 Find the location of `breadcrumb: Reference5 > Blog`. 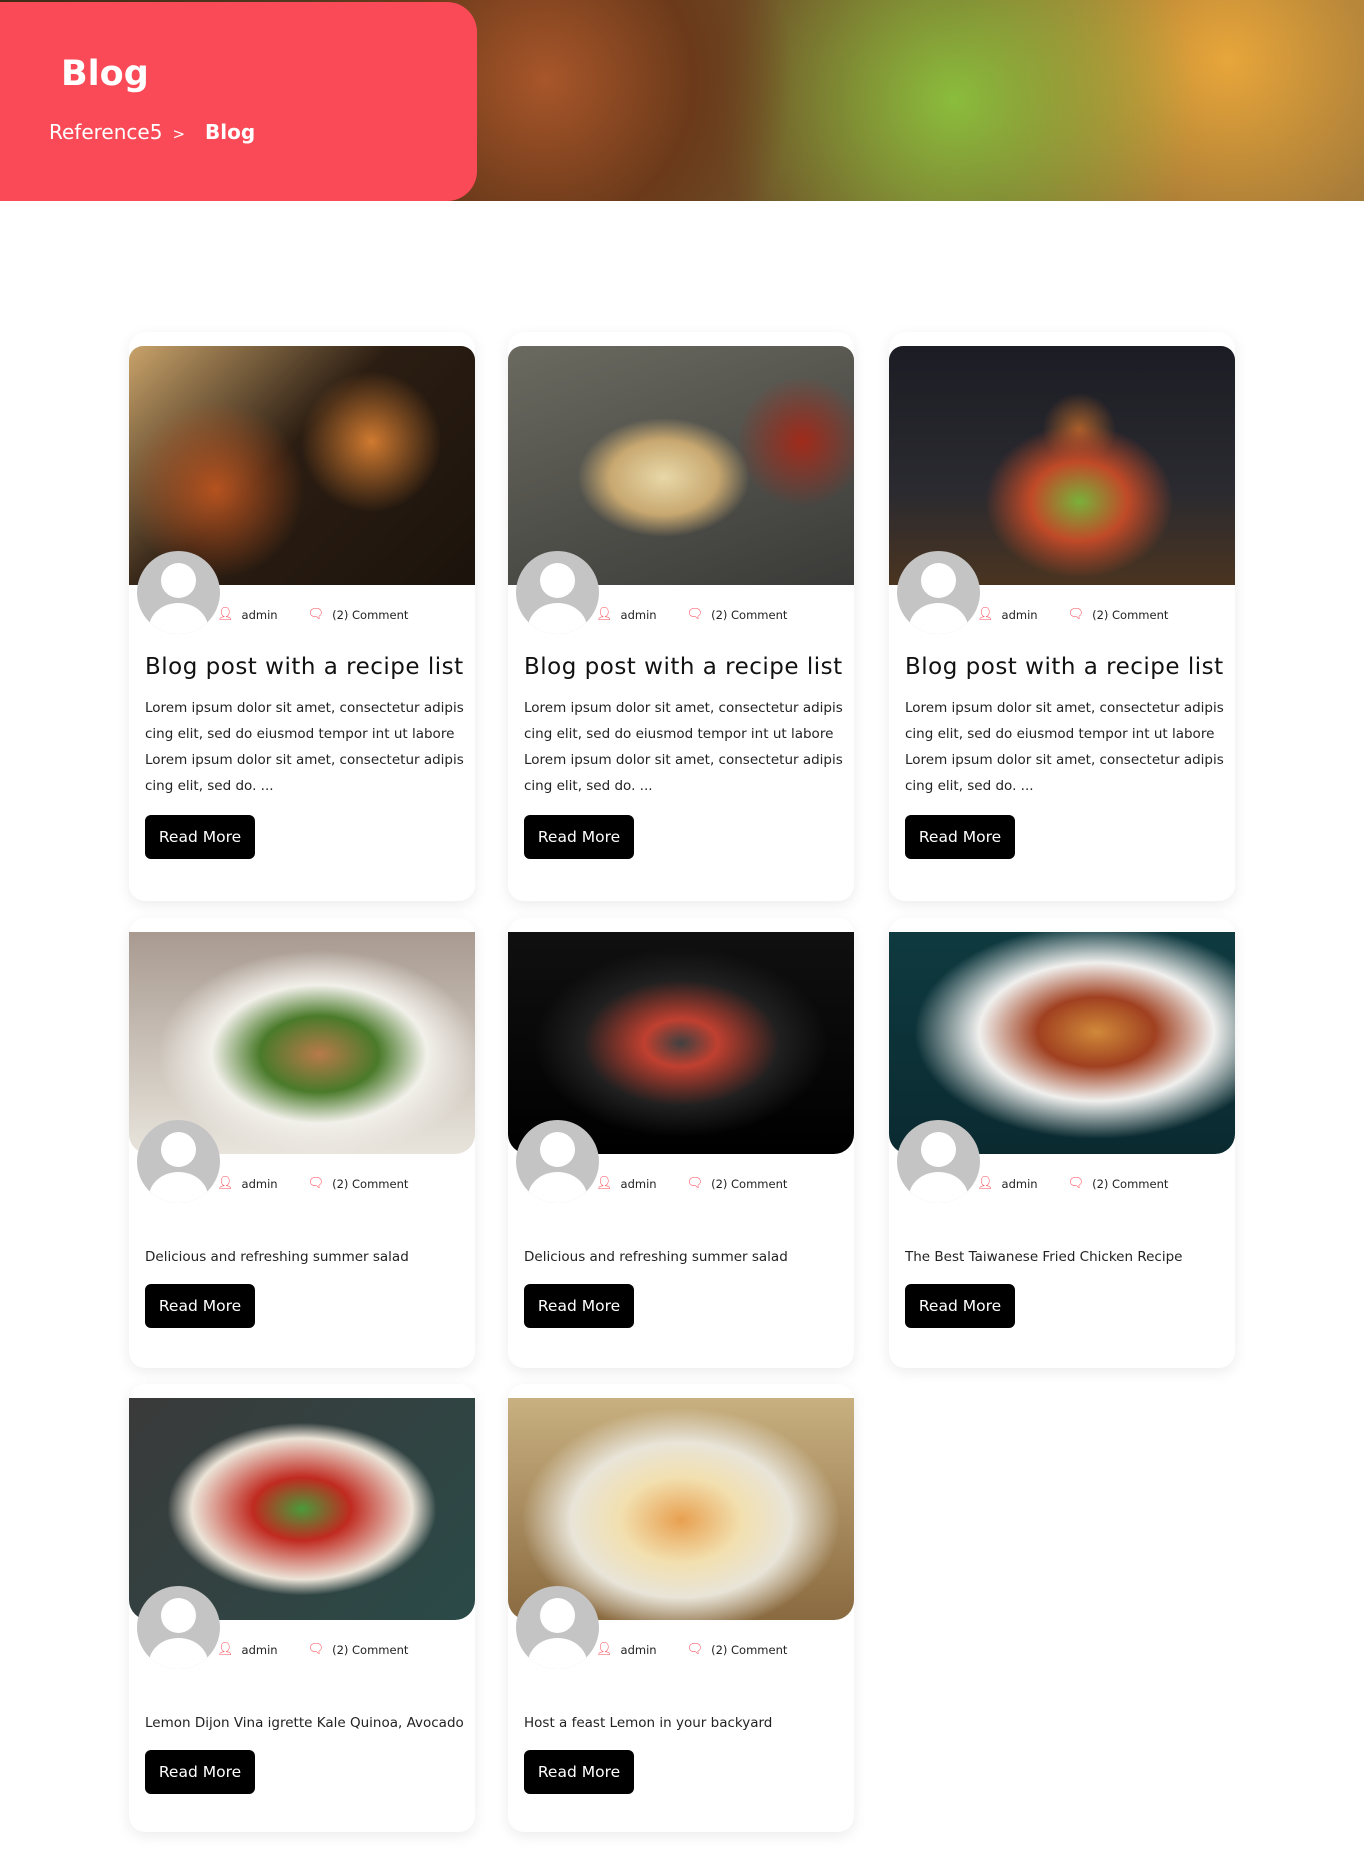

breadcrumb: Reference5 > Blog is located at coordinates (152, 132).